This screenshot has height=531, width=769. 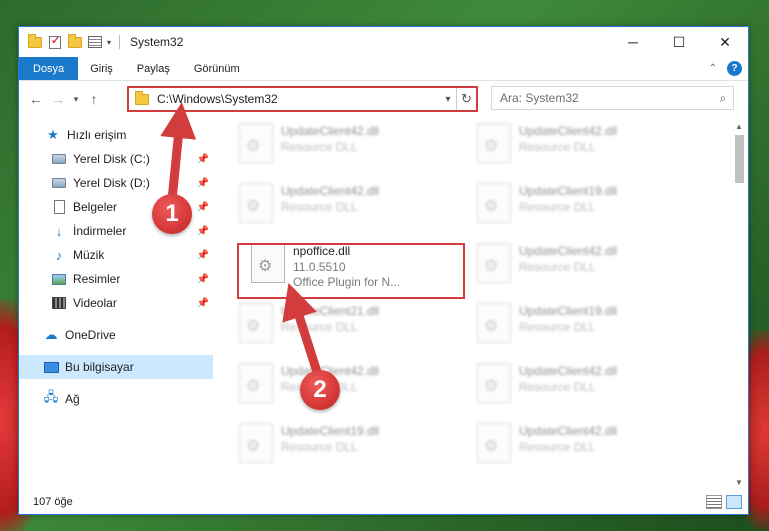 I want to click on navigation-bar: ← → ▾ ↑ C:\Windows\System32 ▾ ↻ ⌕, so click(x=383, y=99).